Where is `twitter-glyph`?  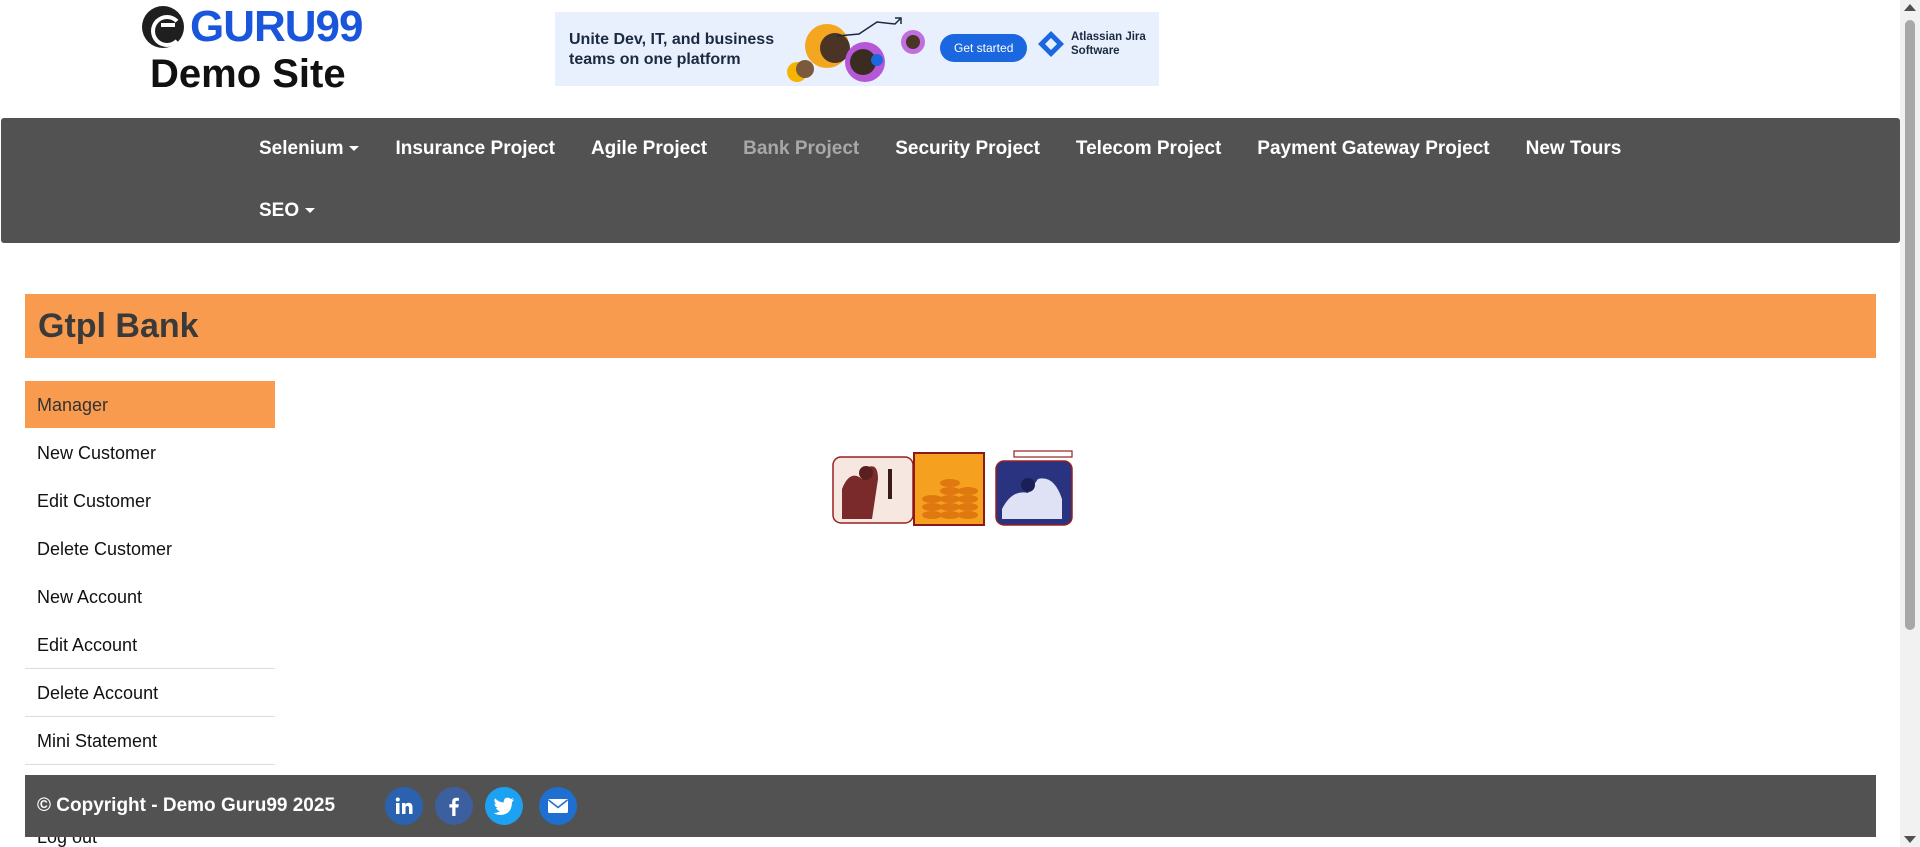
twitter-glyph is located at coordinates (503, 806).